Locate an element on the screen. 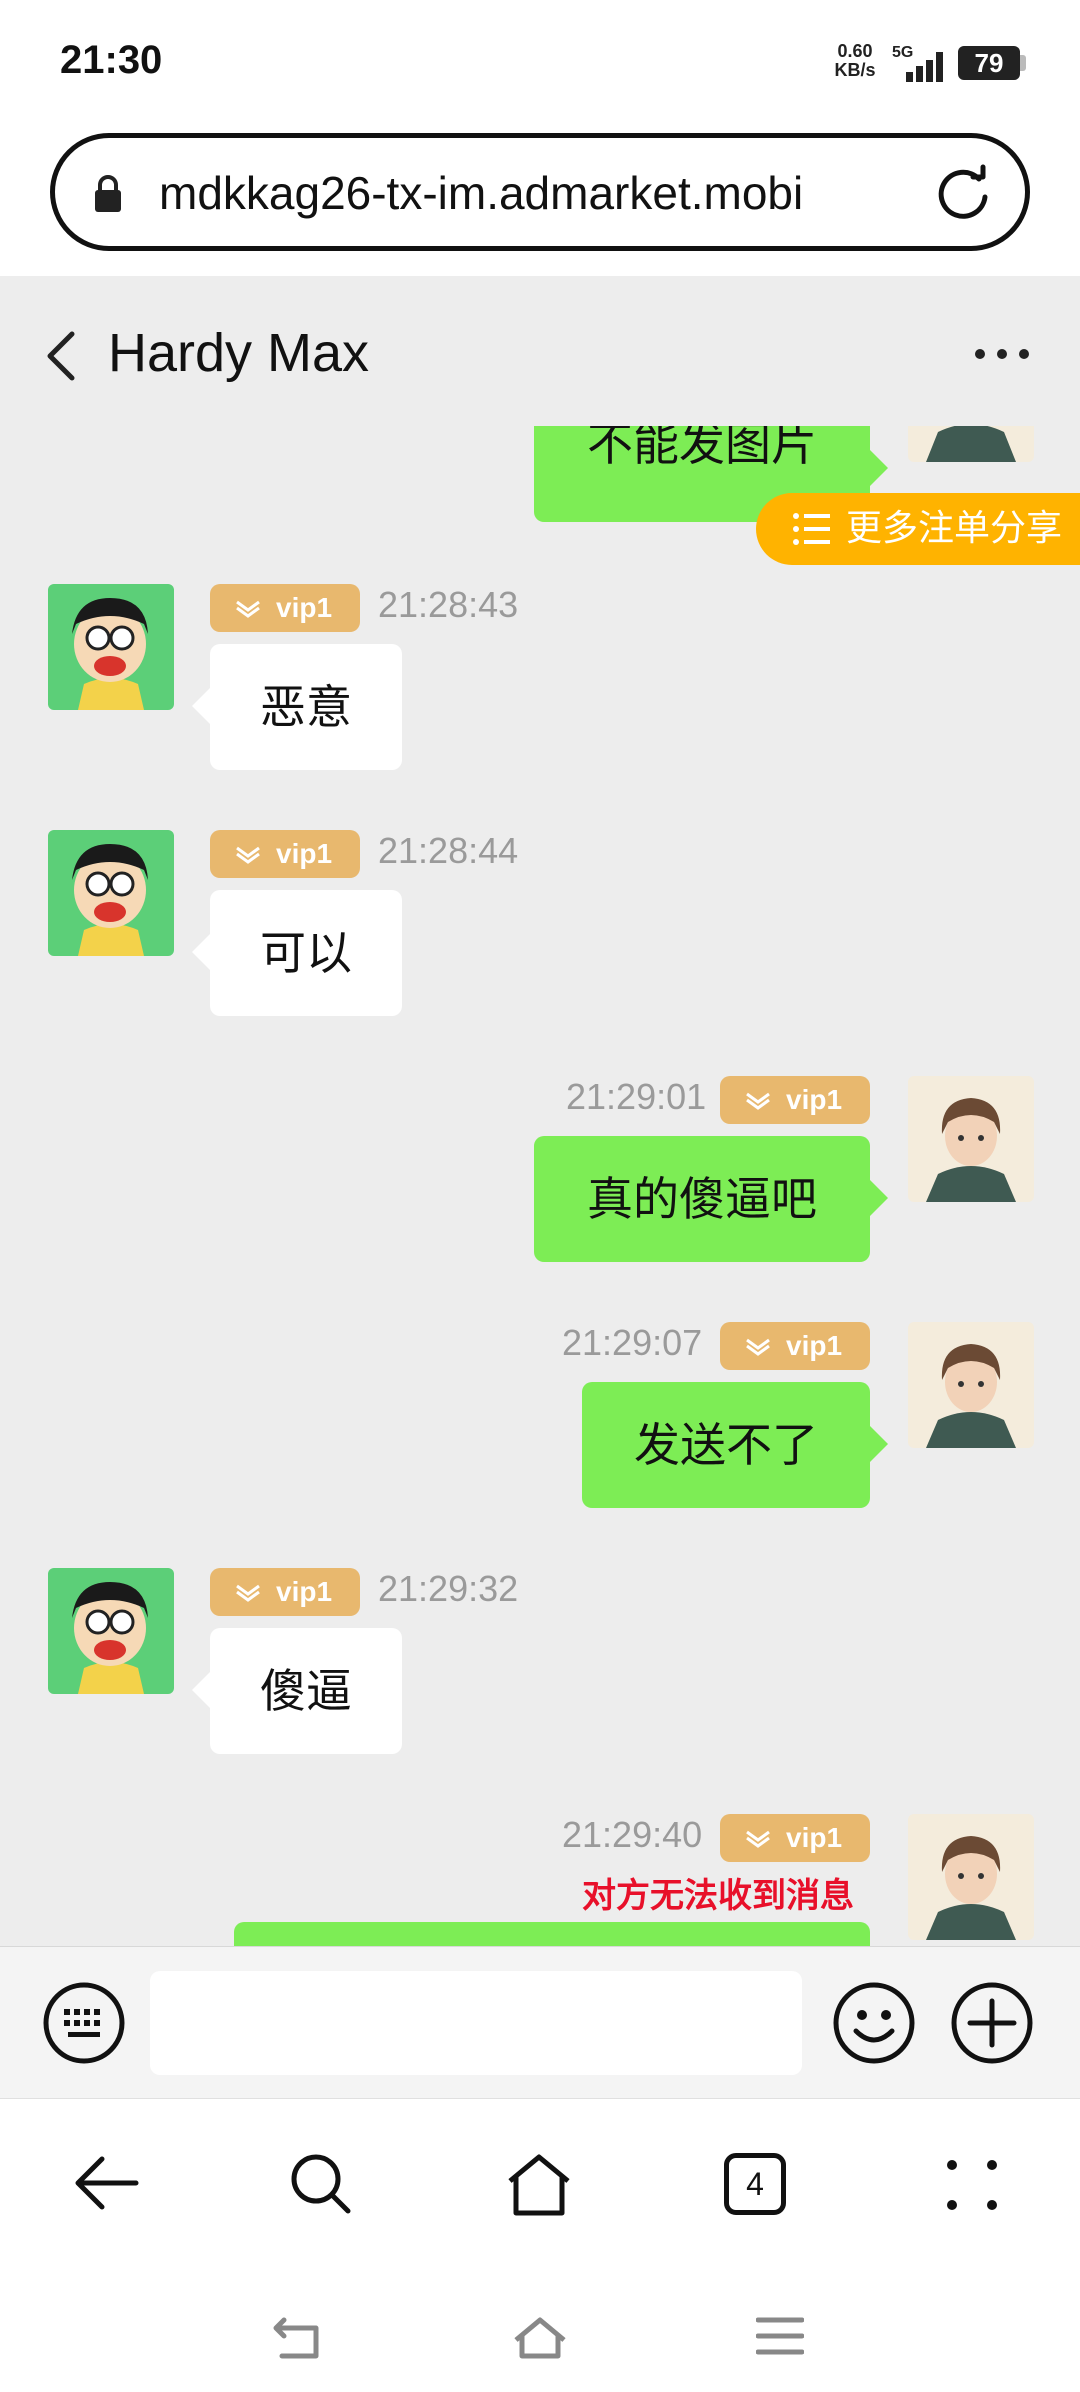 Image resolution: width=1080 pixels, height=2392 pixels. browser-navigation-bar: 4 is located at coordinates (540, 2185).